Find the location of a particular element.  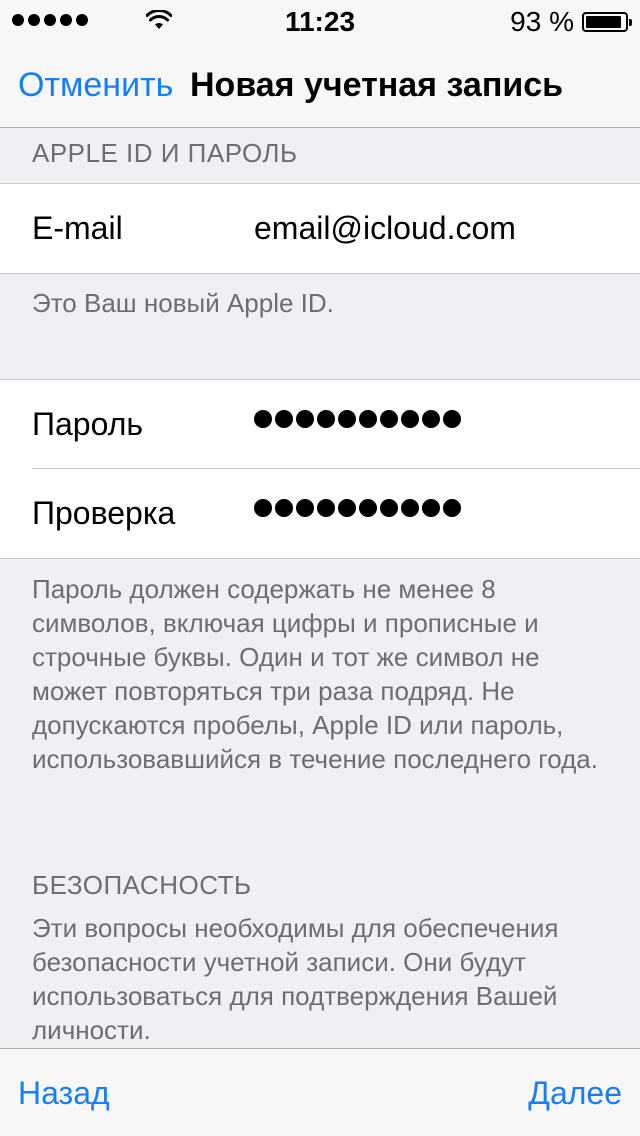

email-group: E-mail email@icloud.com is located at coordinates (320, 228).